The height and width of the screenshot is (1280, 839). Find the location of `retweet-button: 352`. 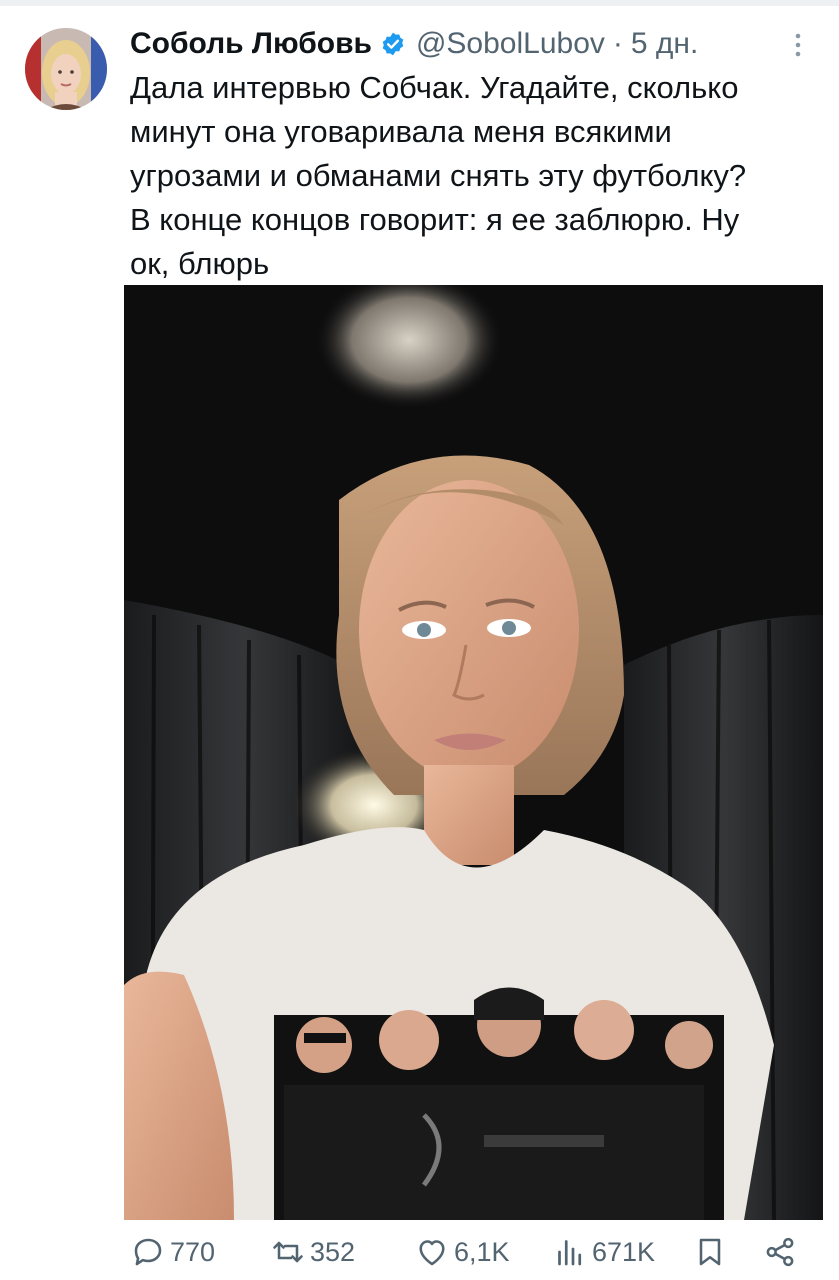

retweet-button: 352 is located at coordinates (312, 1252).